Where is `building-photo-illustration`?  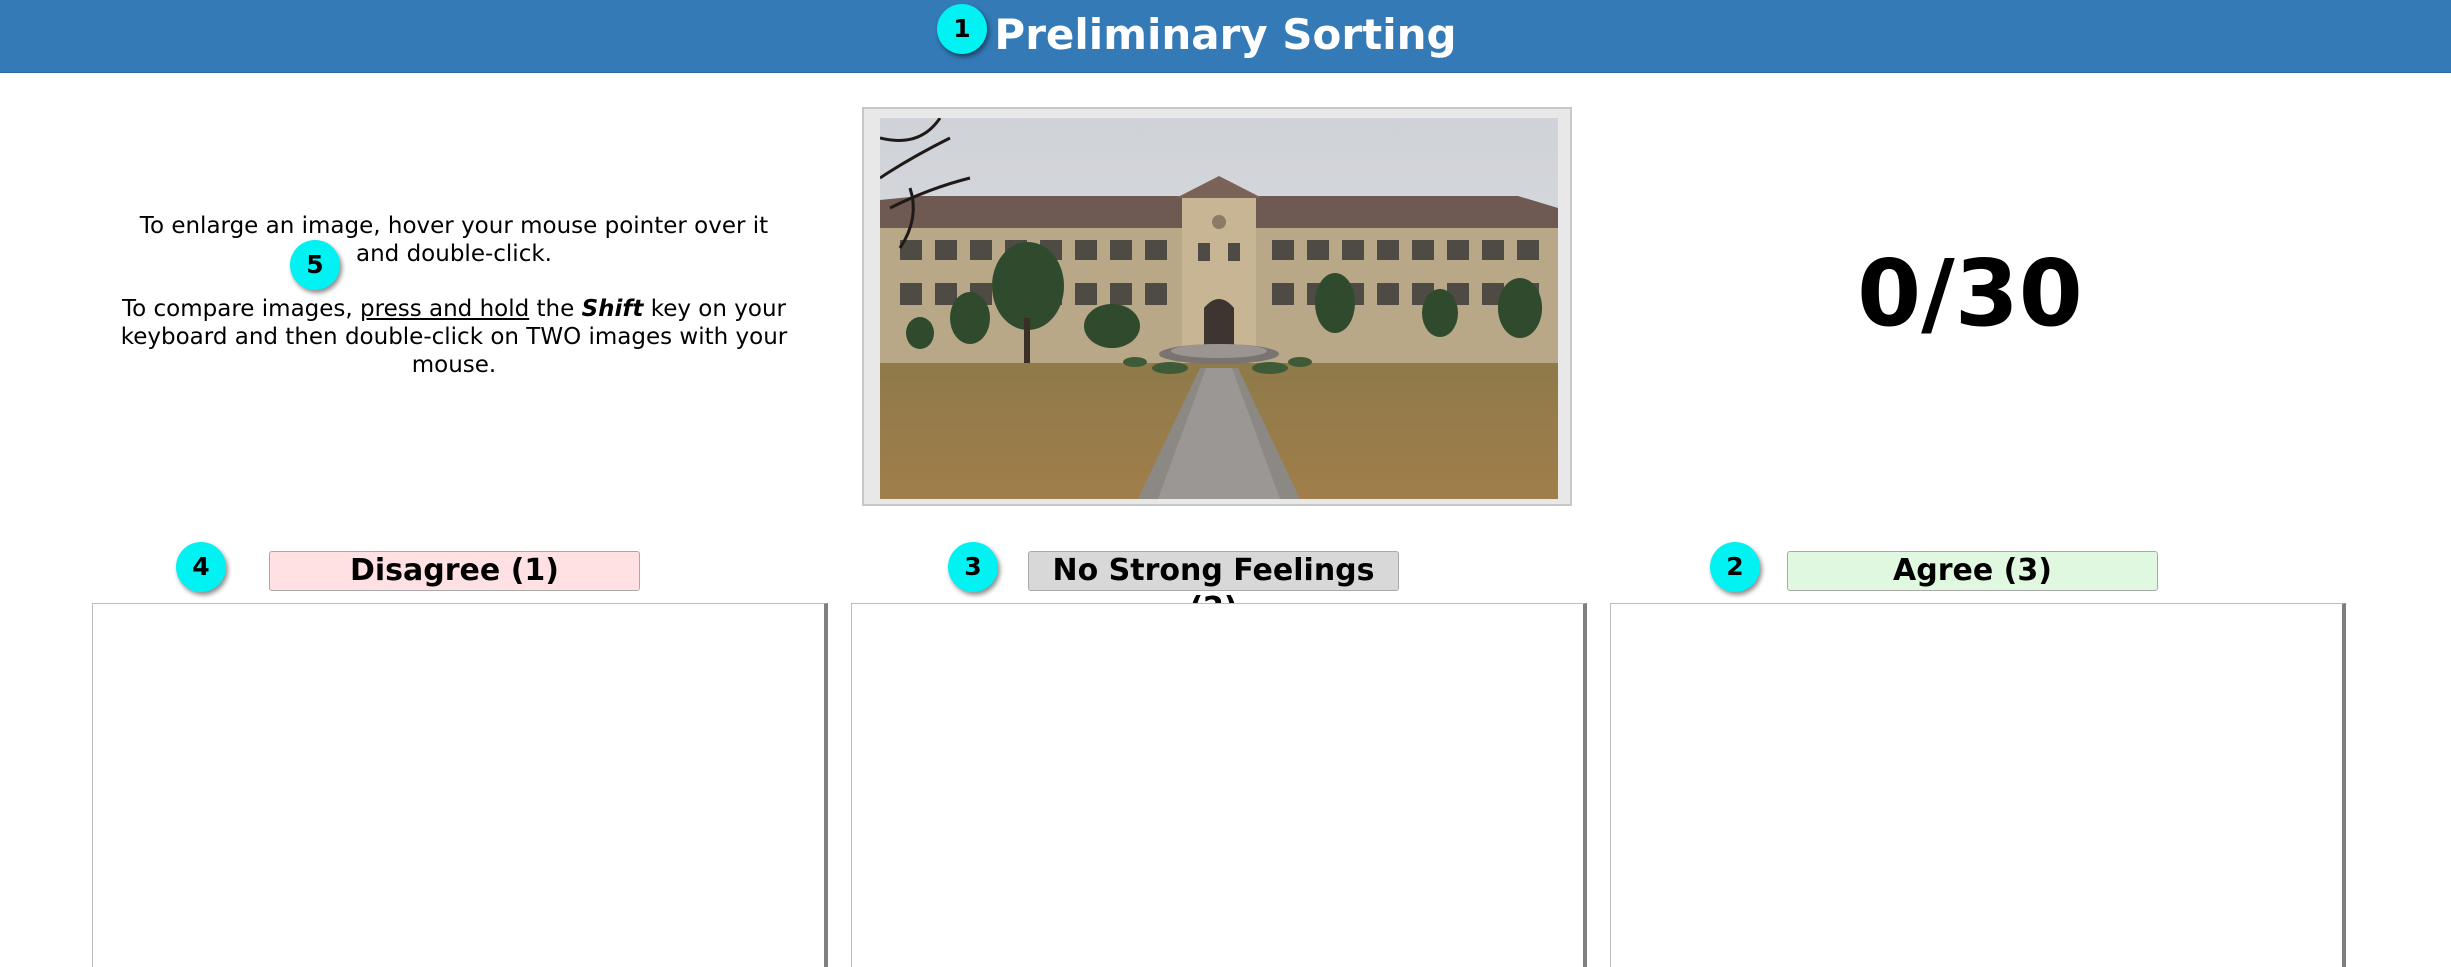 building-photo-illustration is located at coordinates (1219, 308).